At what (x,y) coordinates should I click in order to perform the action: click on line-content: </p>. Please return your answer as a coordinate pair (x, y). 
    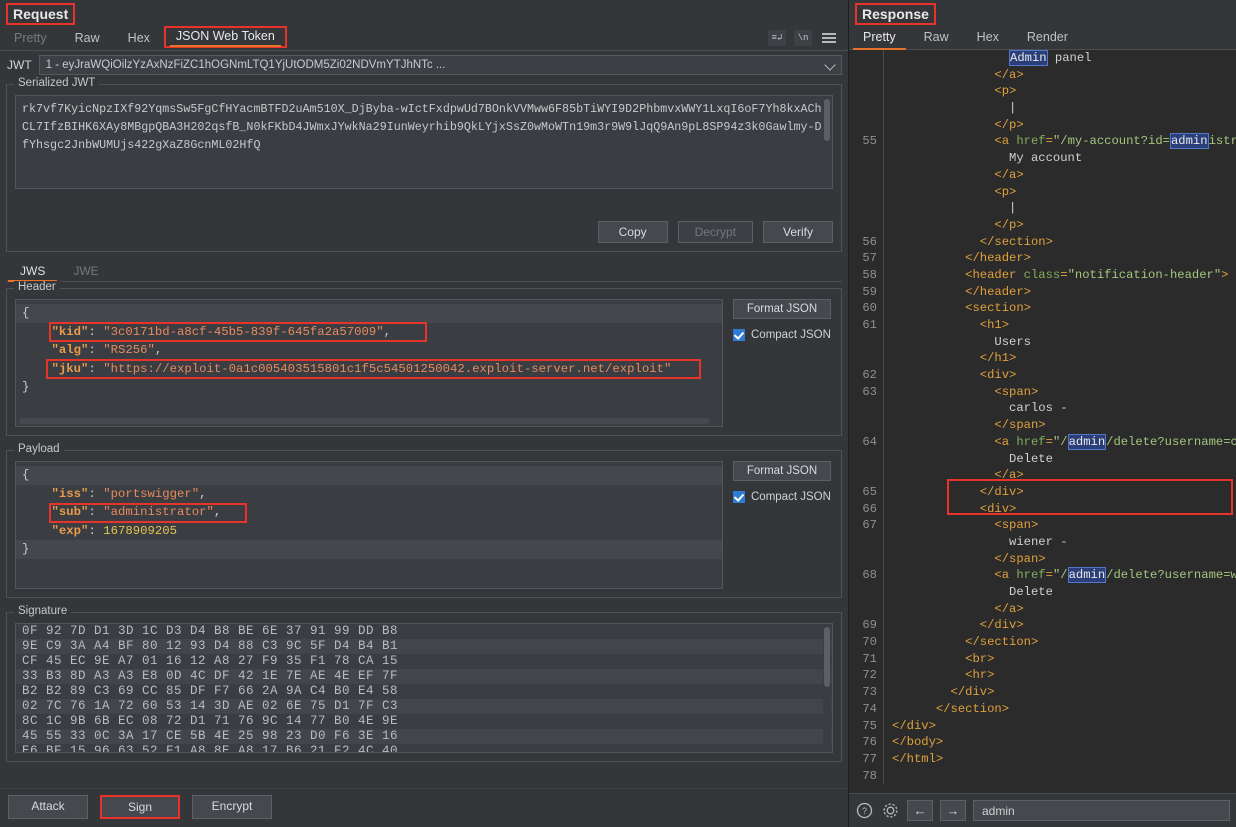
    Looking at the image, I should click on (1009, 124).